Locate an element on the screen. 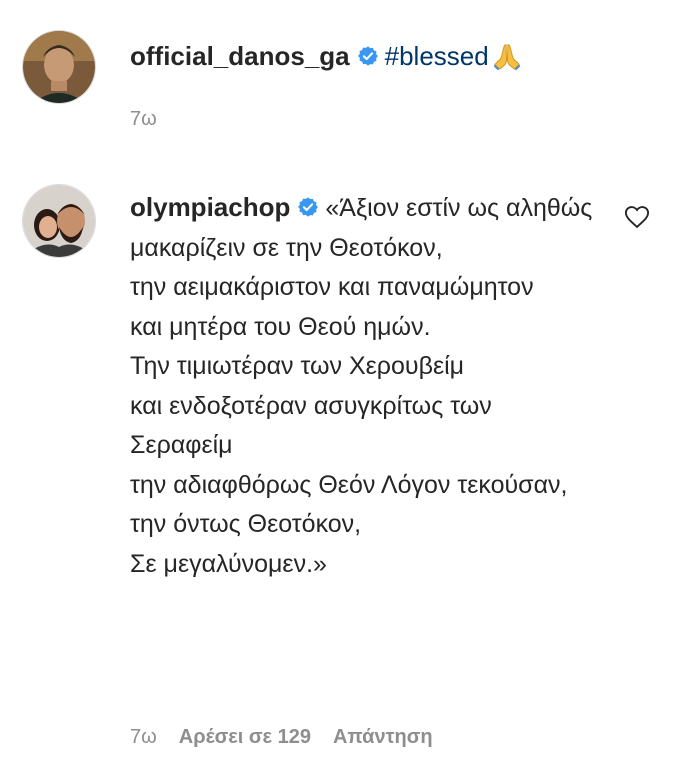 This screenshot has height=768, width=692. post-author-username: official_danos_ga is located at coordinates (240, 56).